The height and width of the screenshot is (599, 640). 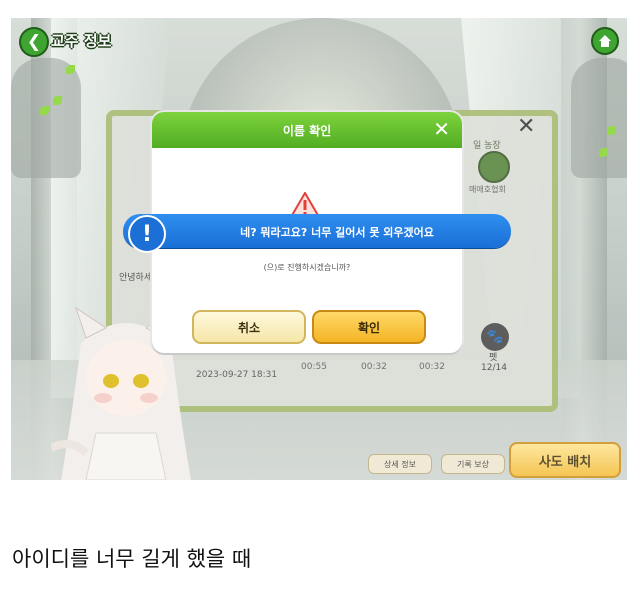 I want to click on back-arrow-icon: ❮, so click(x=34, y=42).